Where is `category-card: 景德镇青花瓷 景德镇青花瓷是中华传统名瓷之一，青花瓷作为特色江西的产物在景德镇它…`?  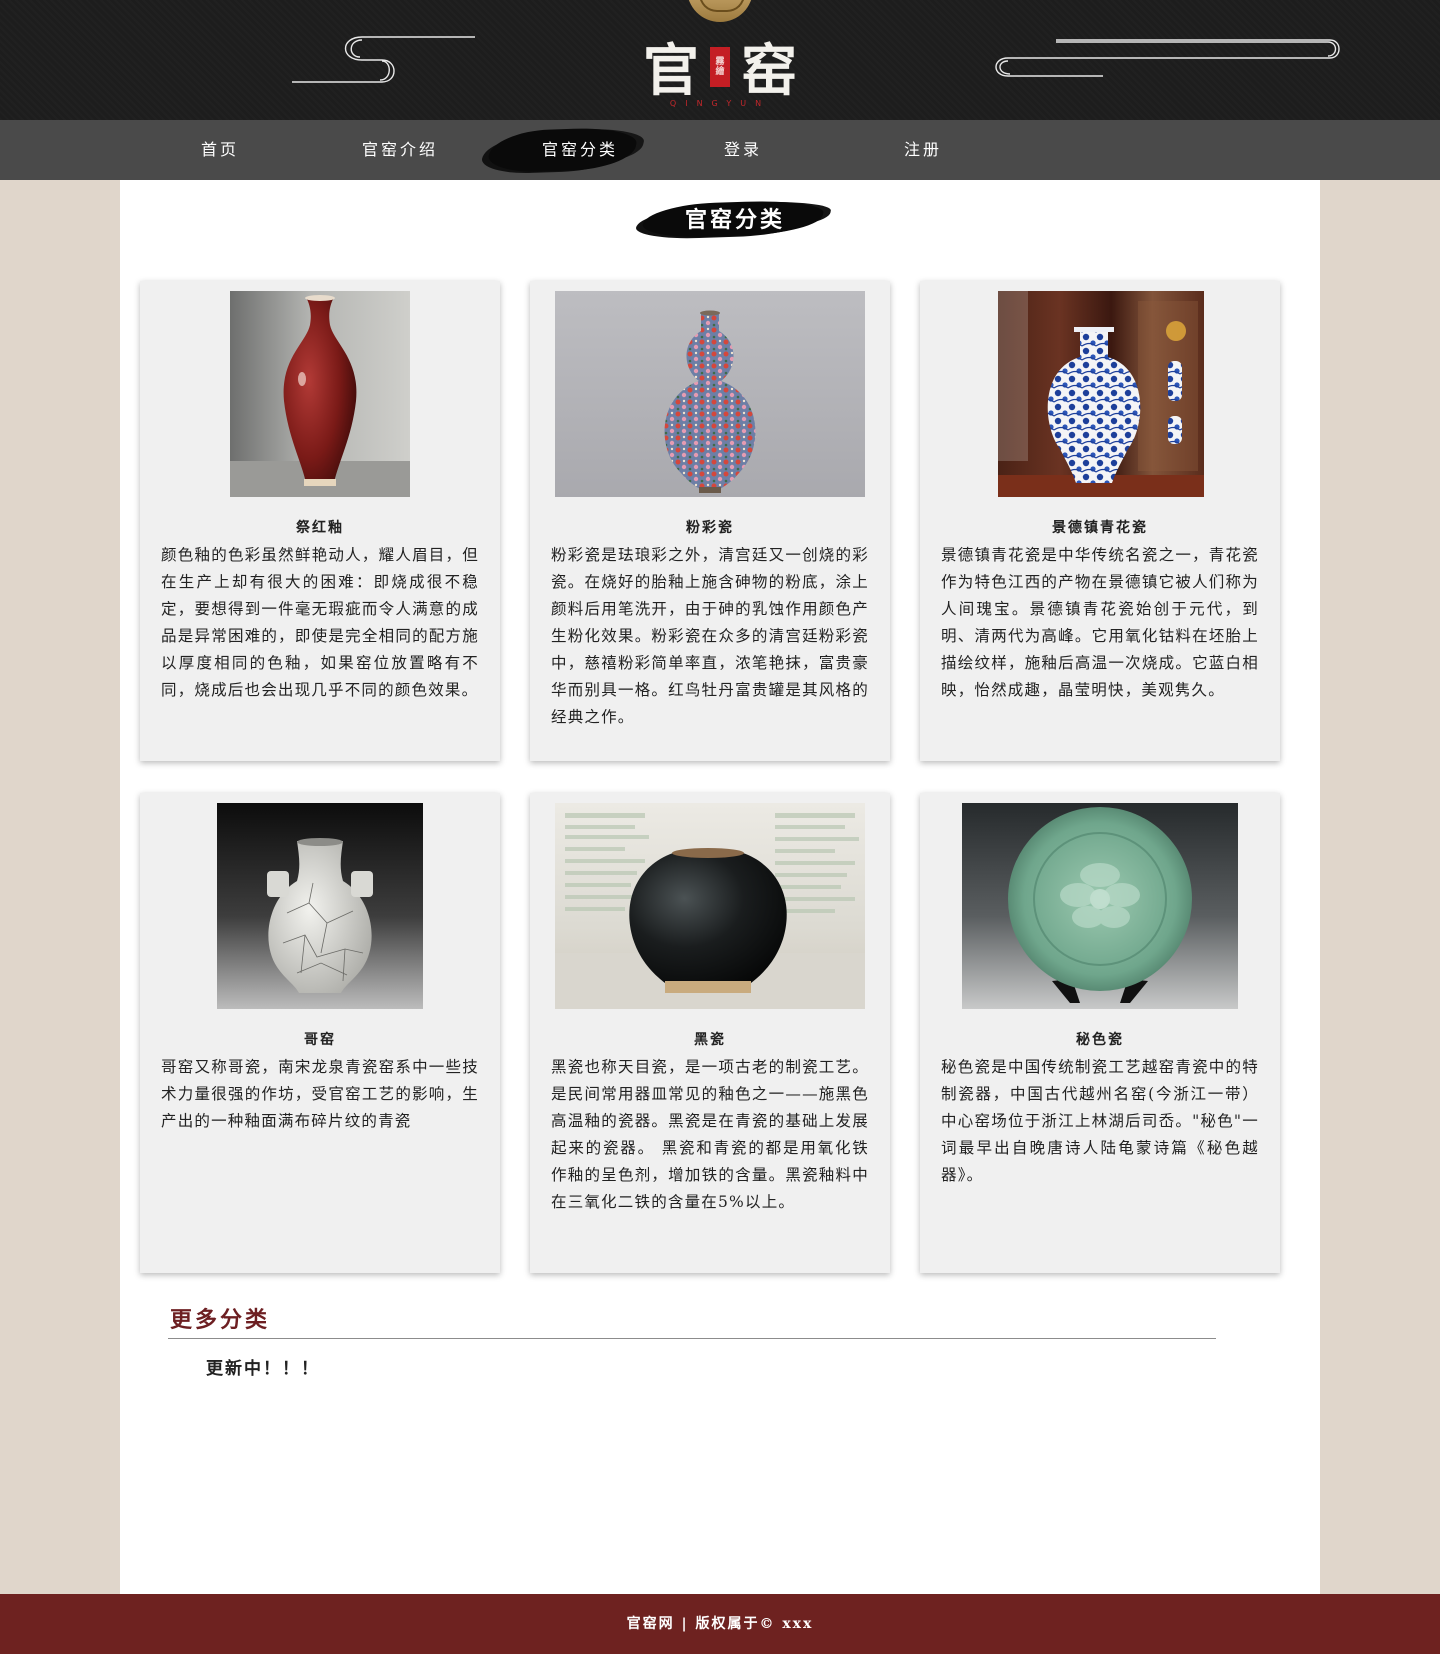 category-card: 景德镇青花瓷 景德镇青花瓷是中华传统名瓷之一，青花瓷作为特色江西的产物在景德镇它… is located at coordinates (1100, 521).